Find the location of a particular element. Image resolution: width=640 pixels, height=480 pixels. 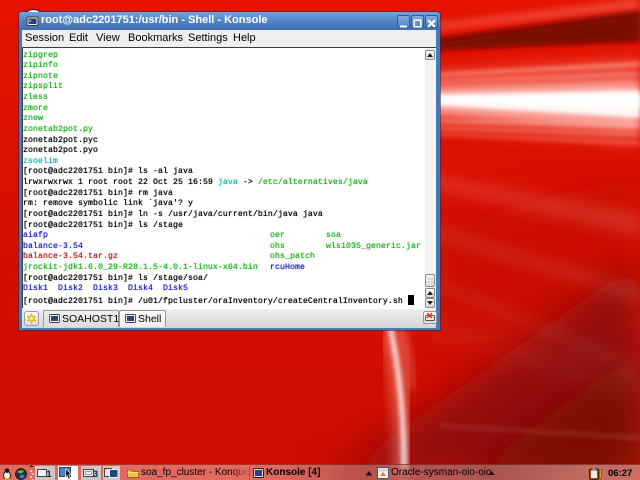

svg-text: 3 is located at coordinates (95, 474).